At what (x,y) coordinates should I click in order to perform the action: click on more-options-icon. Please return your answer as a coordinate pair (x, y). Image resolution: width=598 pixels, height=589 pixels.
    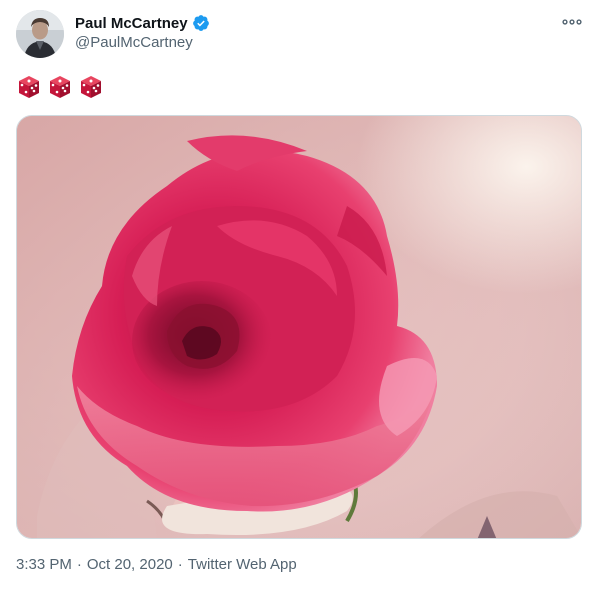
    Looking at the image, I should click on (572, 22).